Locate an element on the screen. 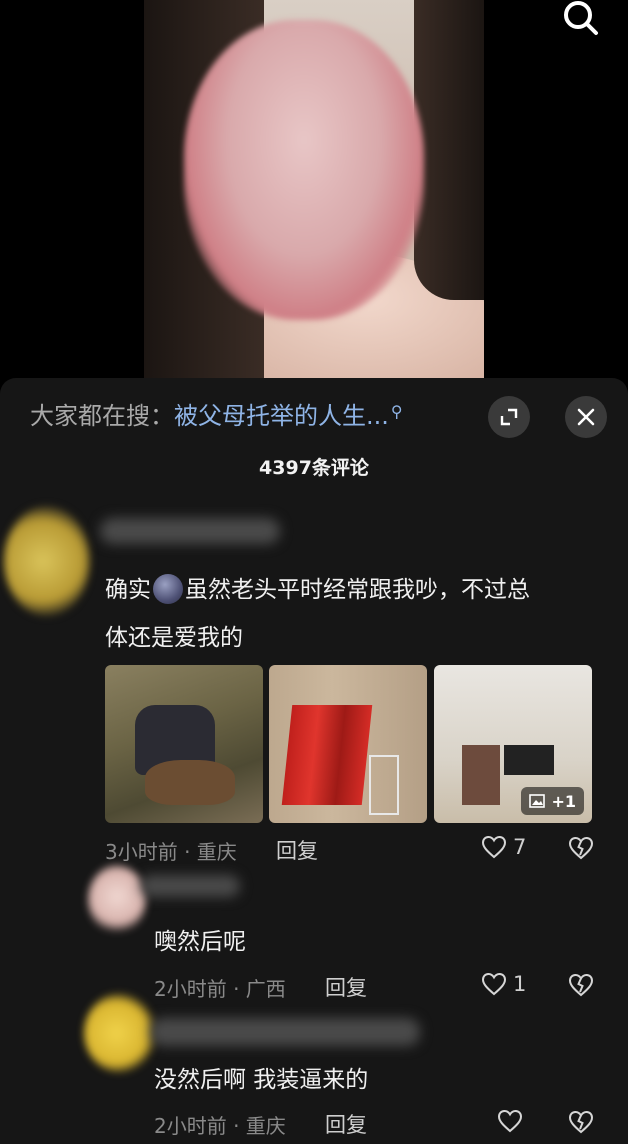 Image resolution: width=628 pixels, height=1144 pixels. like-button: 7 is located at coordinates (503, 847).